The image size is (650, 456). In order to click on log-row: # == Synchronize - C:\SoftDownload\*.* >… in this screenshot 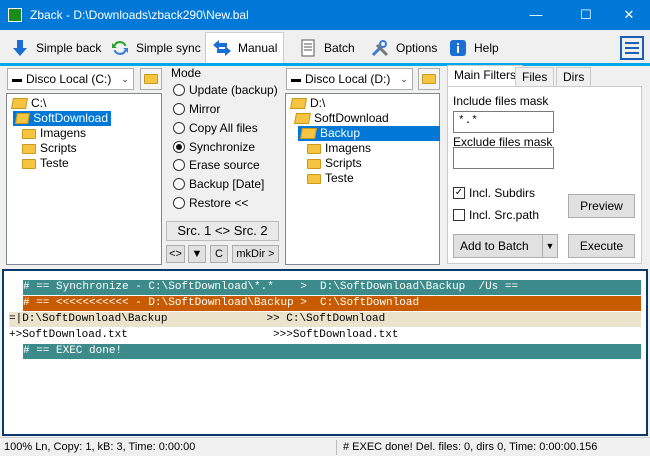, I will do `click(325, 287)`.